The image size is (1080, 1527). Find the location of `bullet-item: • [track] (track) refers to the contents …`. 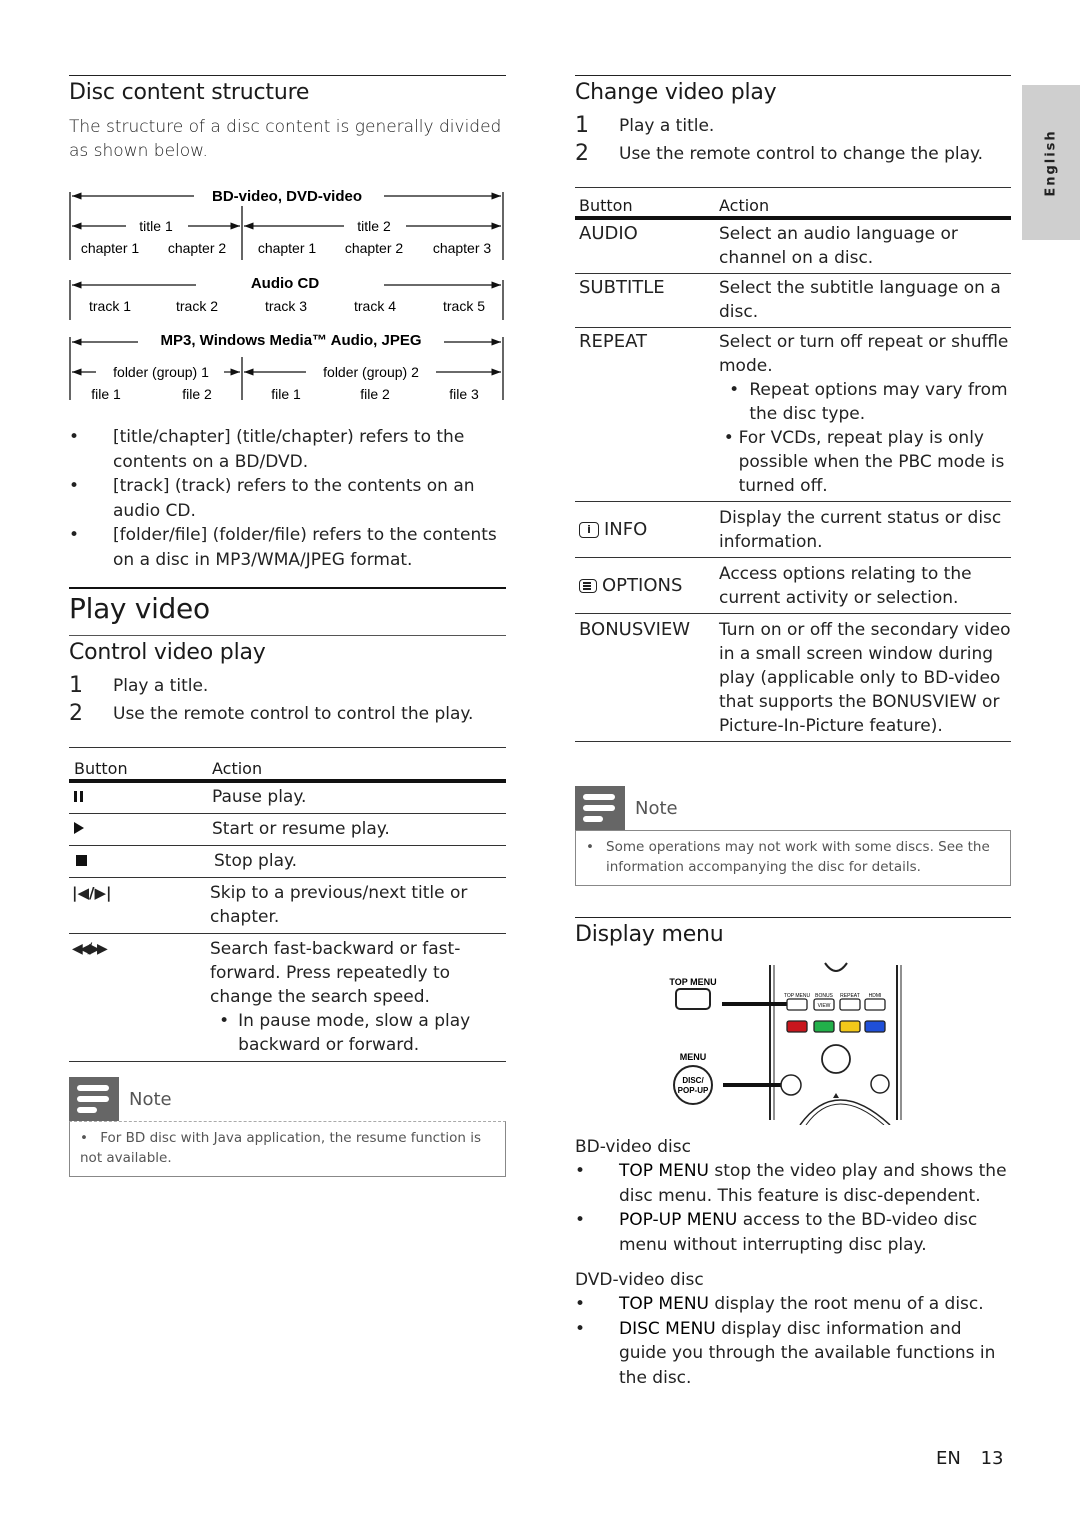

bullet-item: • [track] (track) refers to the contents … is located at coordinates (287, 498).